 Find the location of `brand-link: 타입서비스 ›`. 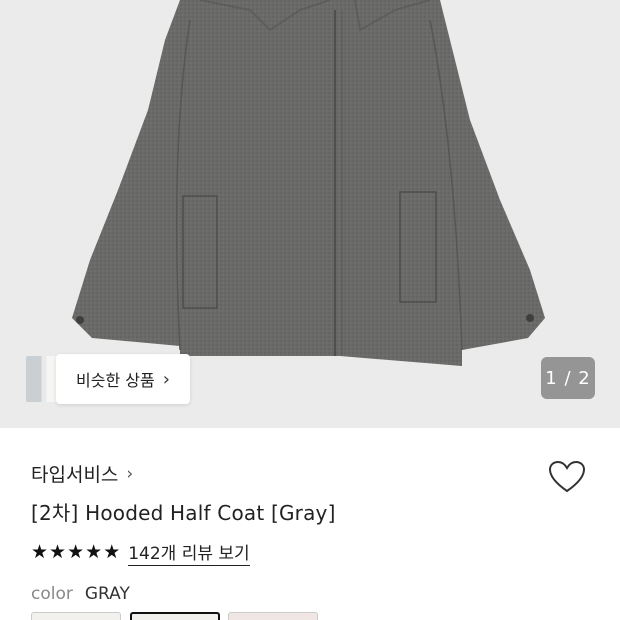

brand-link: 타입서비스 › is located at coordinates (82, 473).